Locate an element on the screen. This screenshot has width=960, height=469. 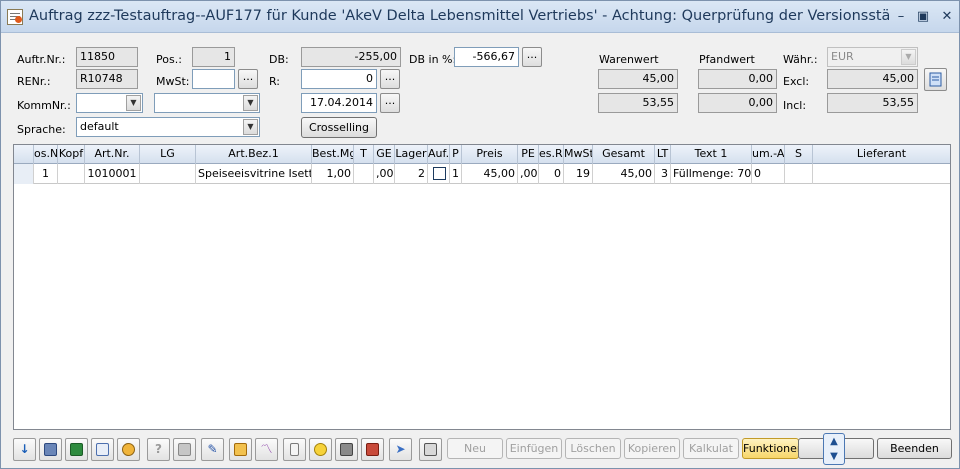
cell-auf is located at coordinates (439, 174).